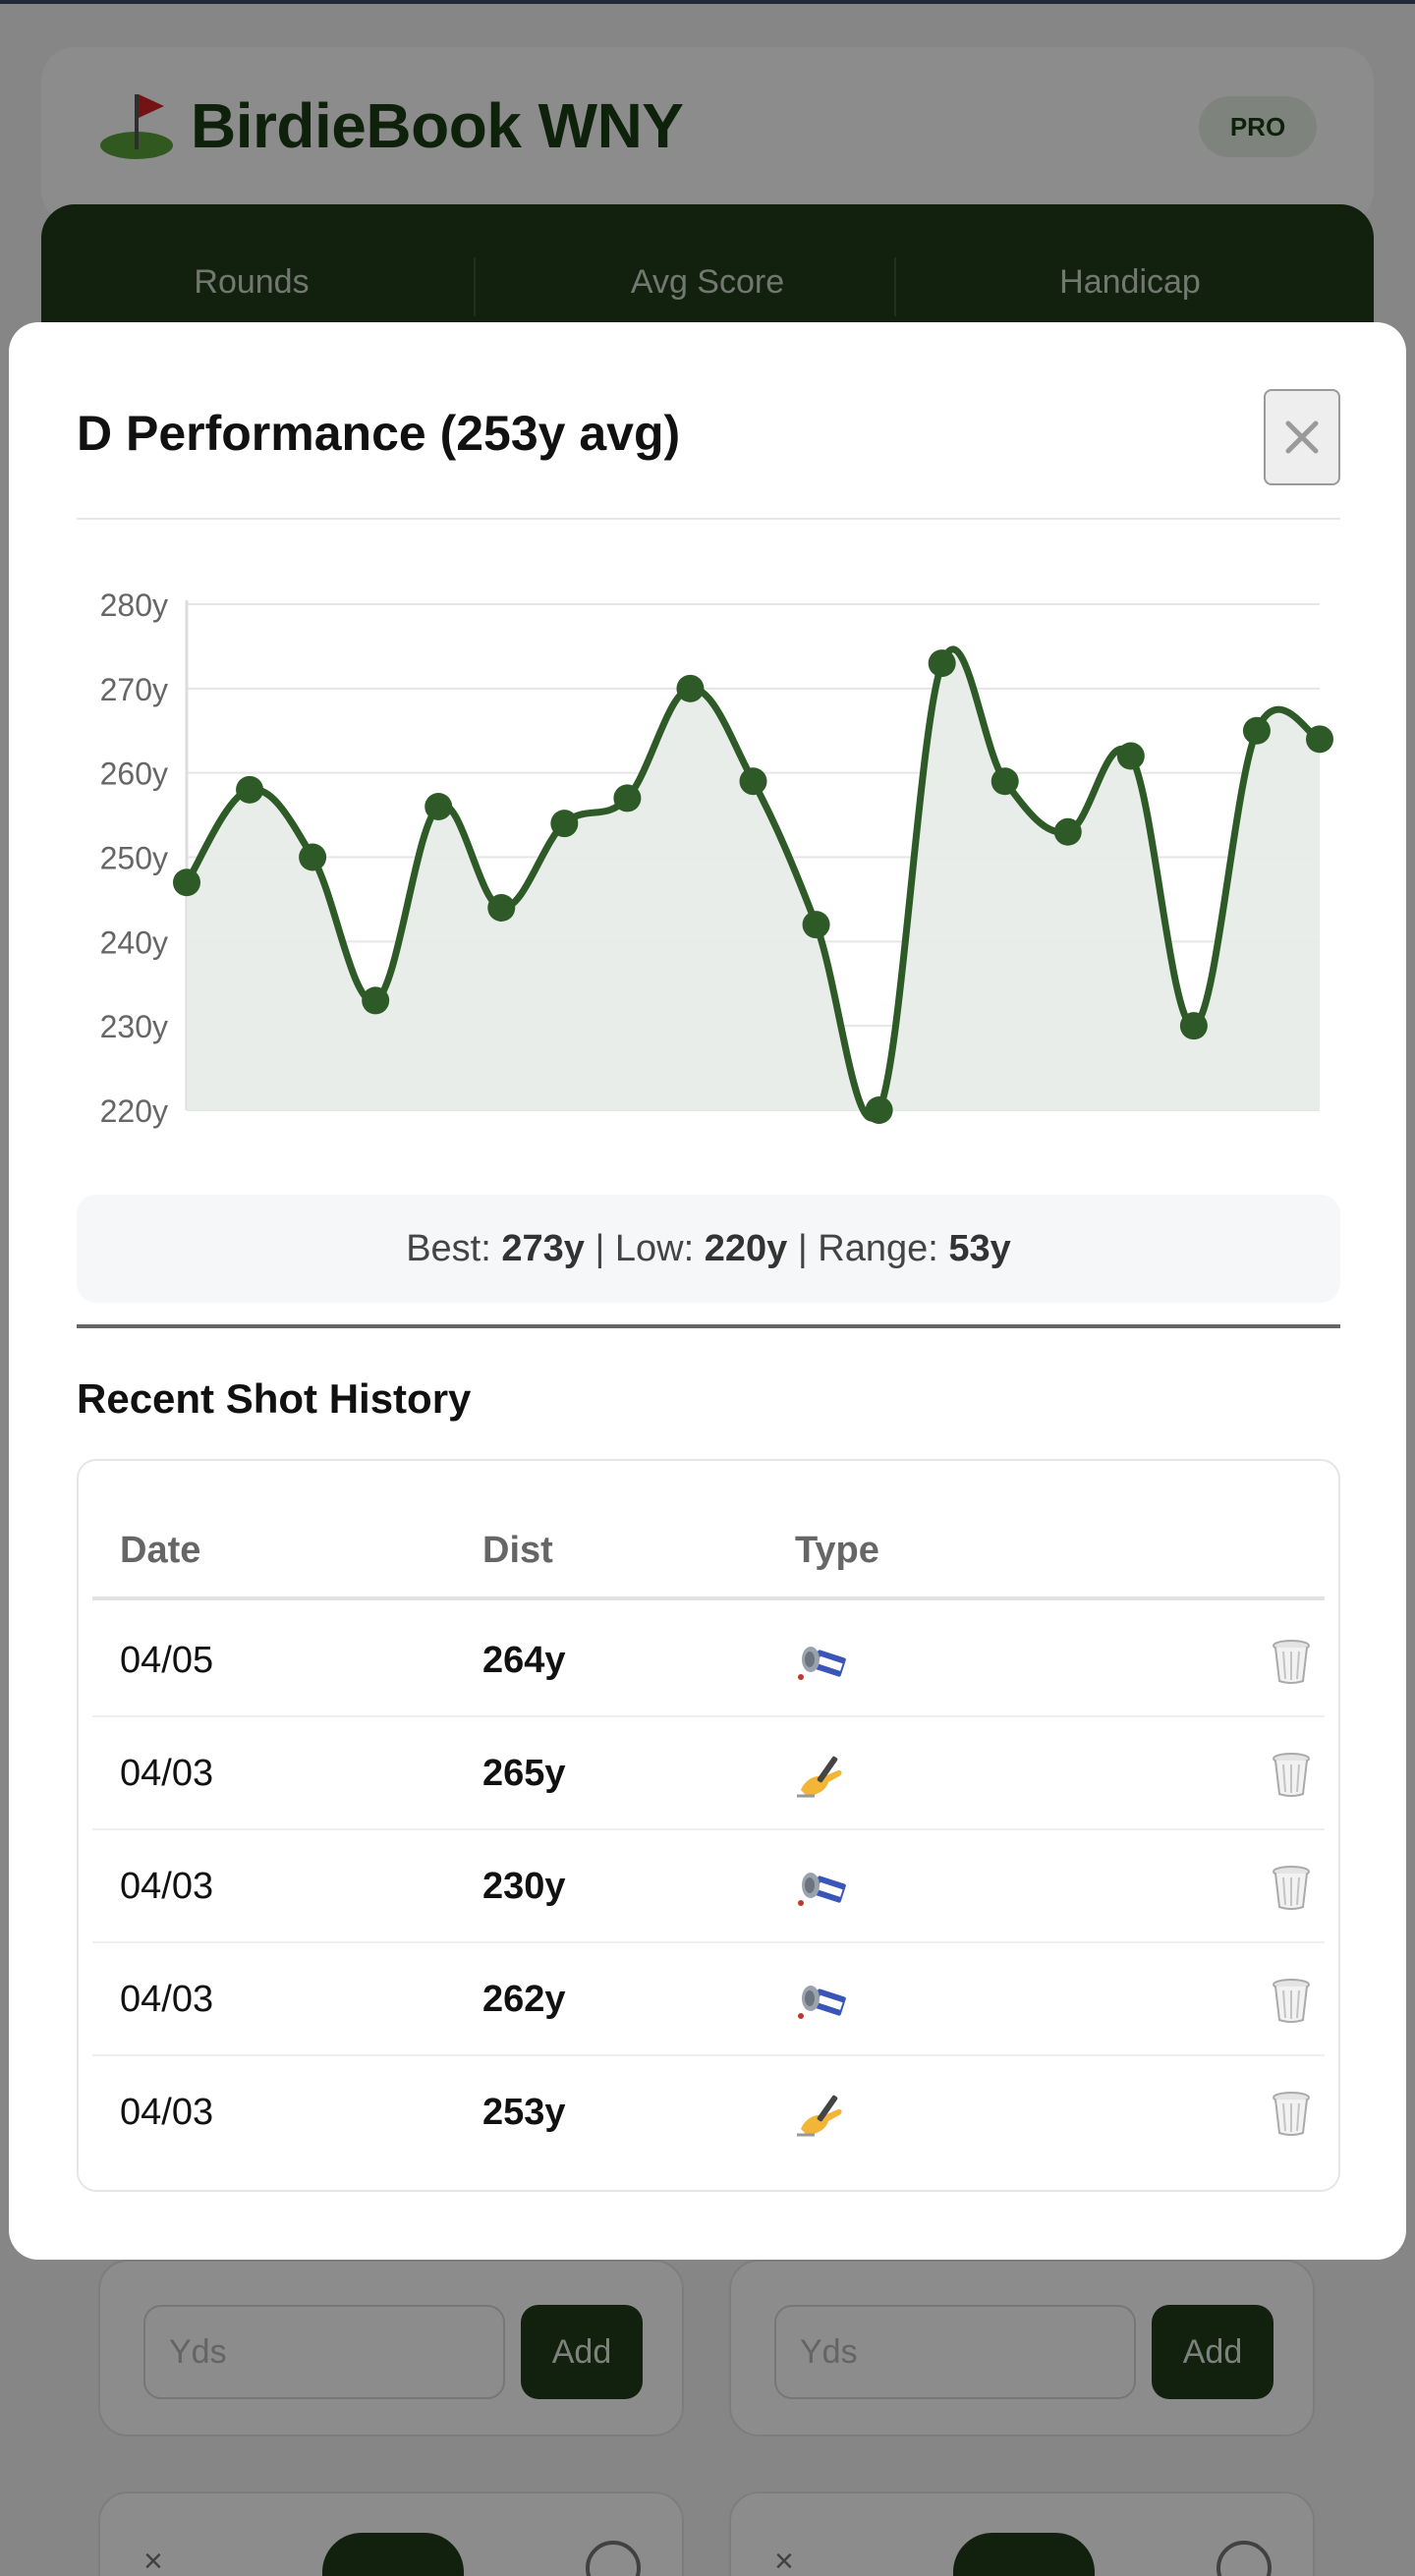 This screenshot has width=1415, height=2576. Describe the element at coordinates (524, 1773) in the screenshot. I see `shot-distance: 265y` at that location.